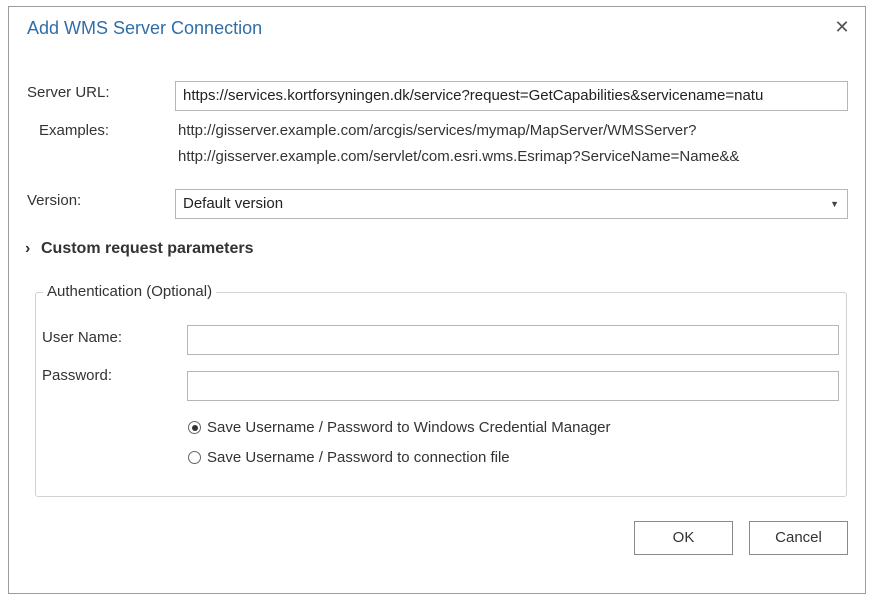 The width and height of the screenshot is (888, 612). Describe the element at coordinates (194, 457) in the screenshot. I see `radio-unchecked-icon` at that location.